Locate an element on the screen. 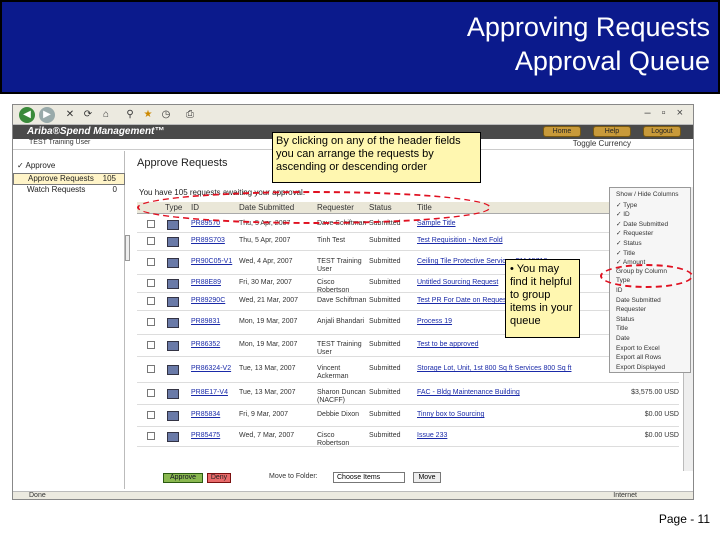 This screenshot has height=540, width=720. forward-icon: ▶ is located at coordinates (47, 115).